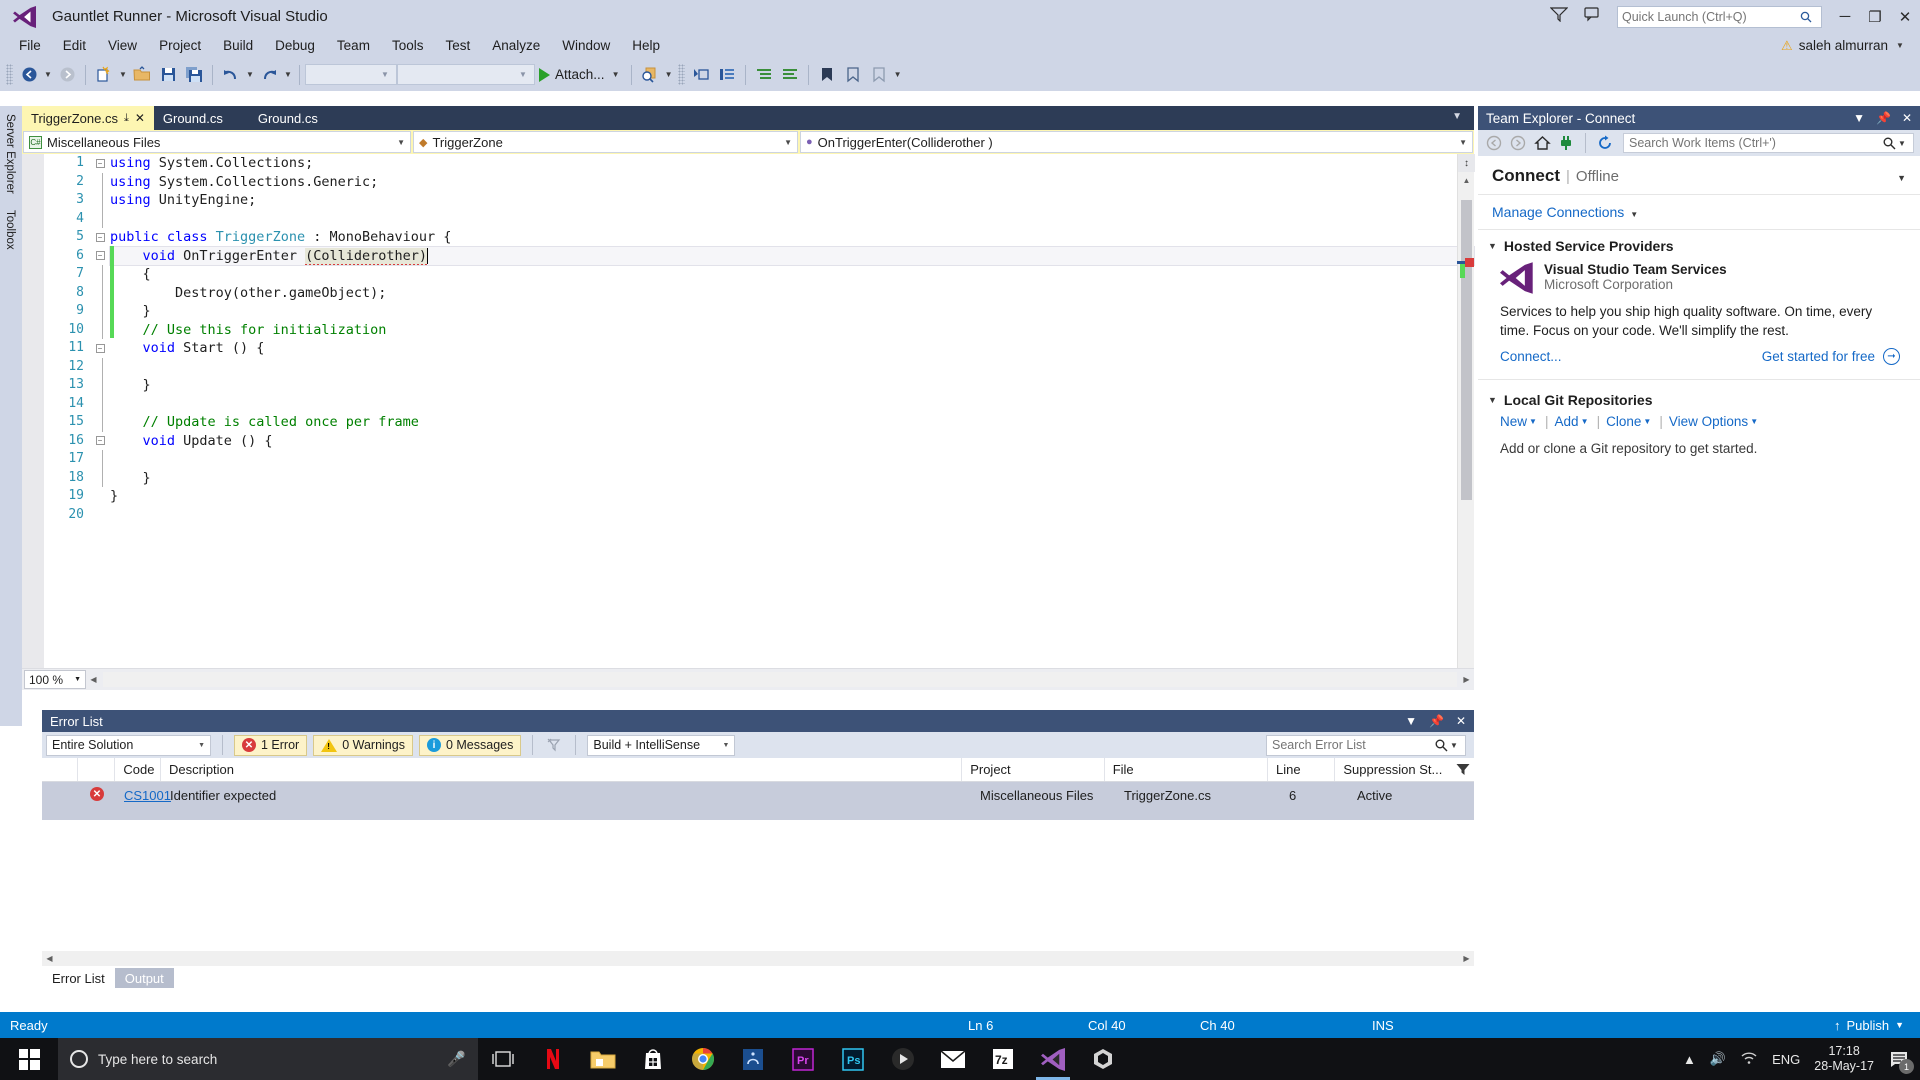  I want to click on git-view-options-link: View Options, so click(1708, 421).